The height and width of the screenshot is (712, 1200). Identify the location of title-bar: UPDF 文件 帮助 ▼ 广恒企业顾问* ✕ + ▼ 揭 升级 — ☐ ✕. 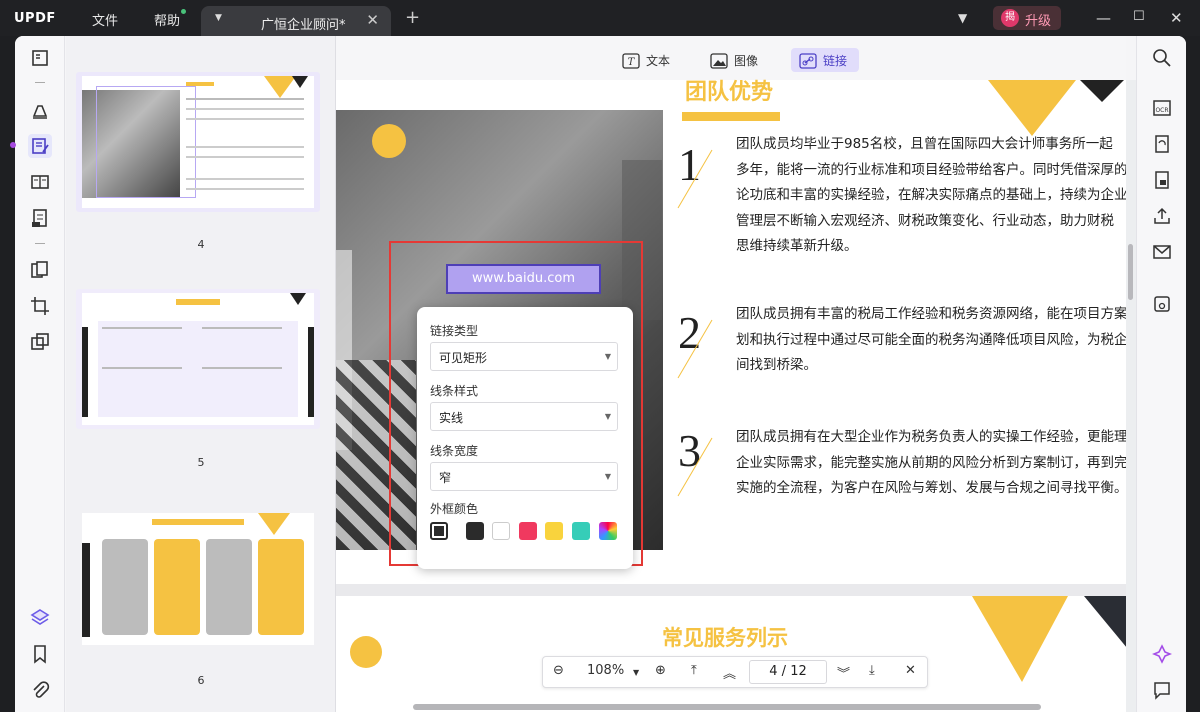
(600, 18).